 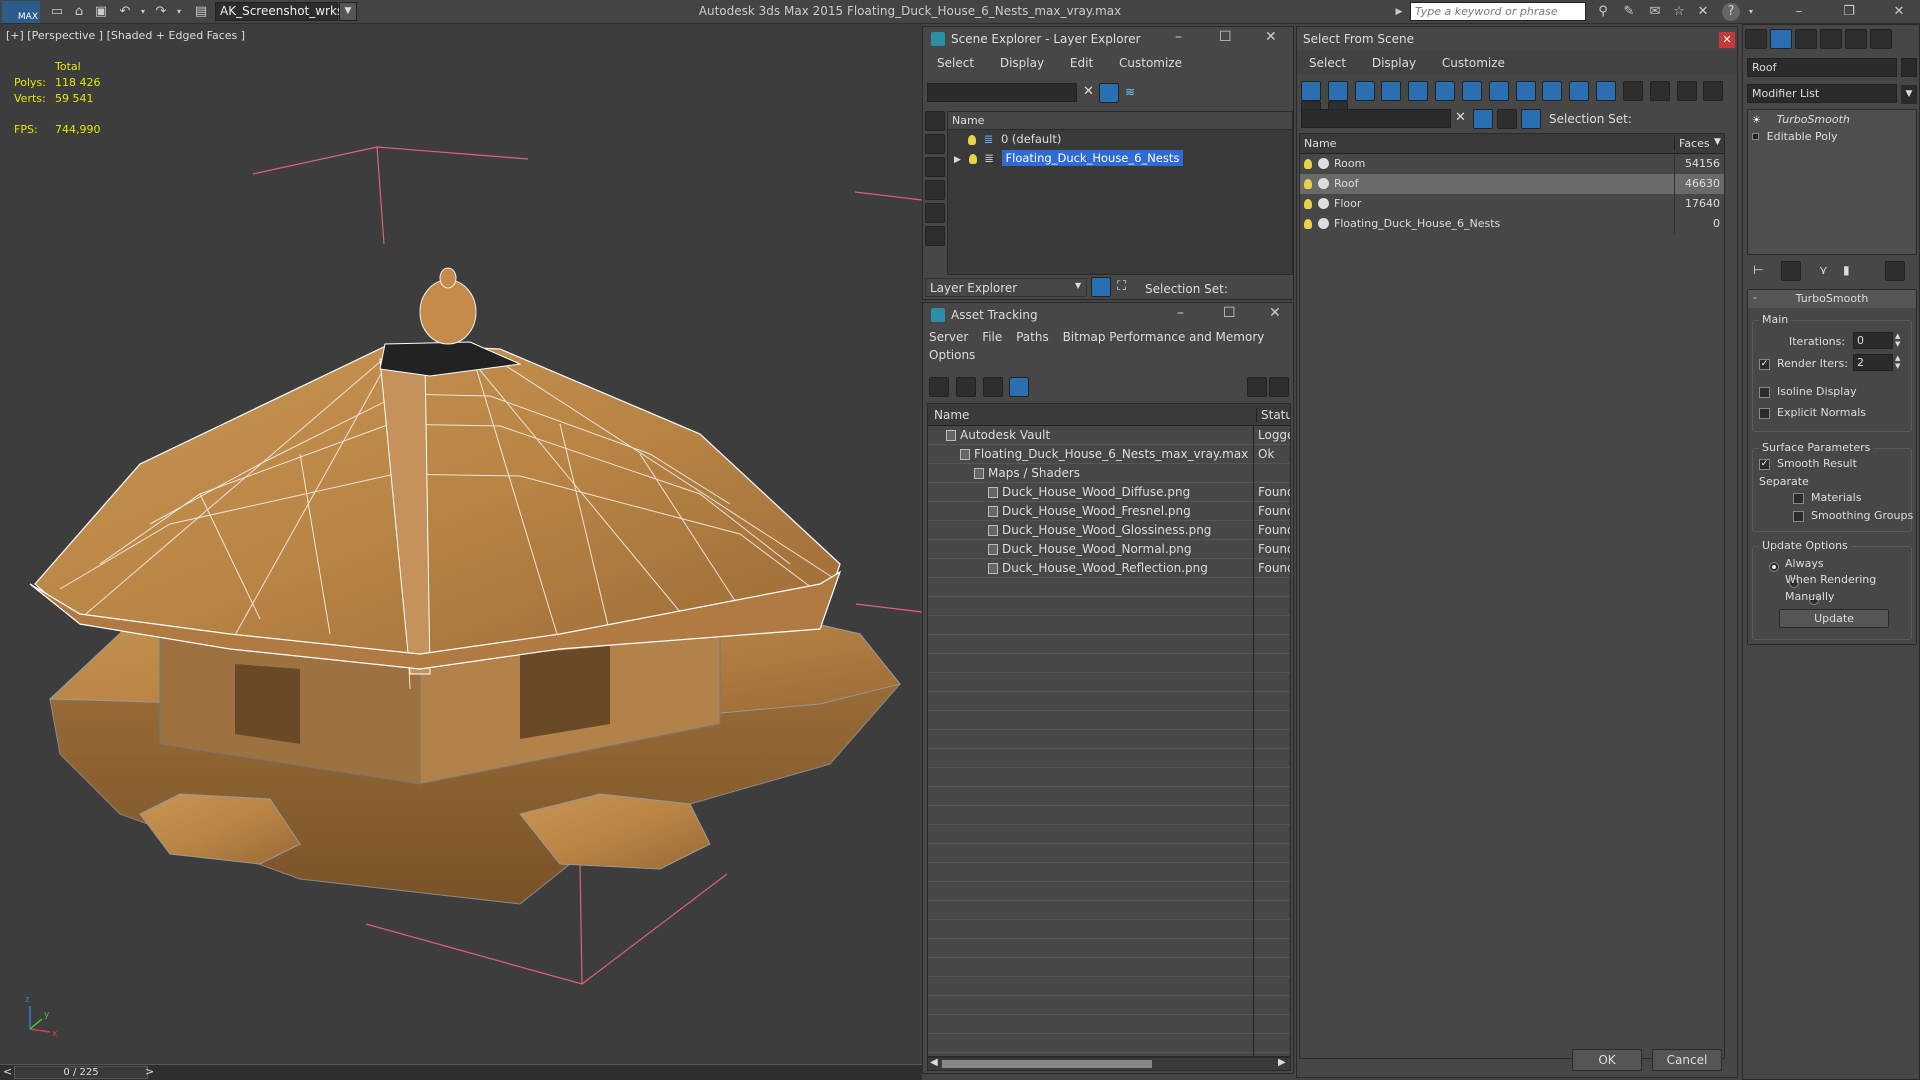 What do you see at coordinates (1692, 143) in the screenshot?
I see `col-faces-header: Faces` at bounding box center [1692, 143].